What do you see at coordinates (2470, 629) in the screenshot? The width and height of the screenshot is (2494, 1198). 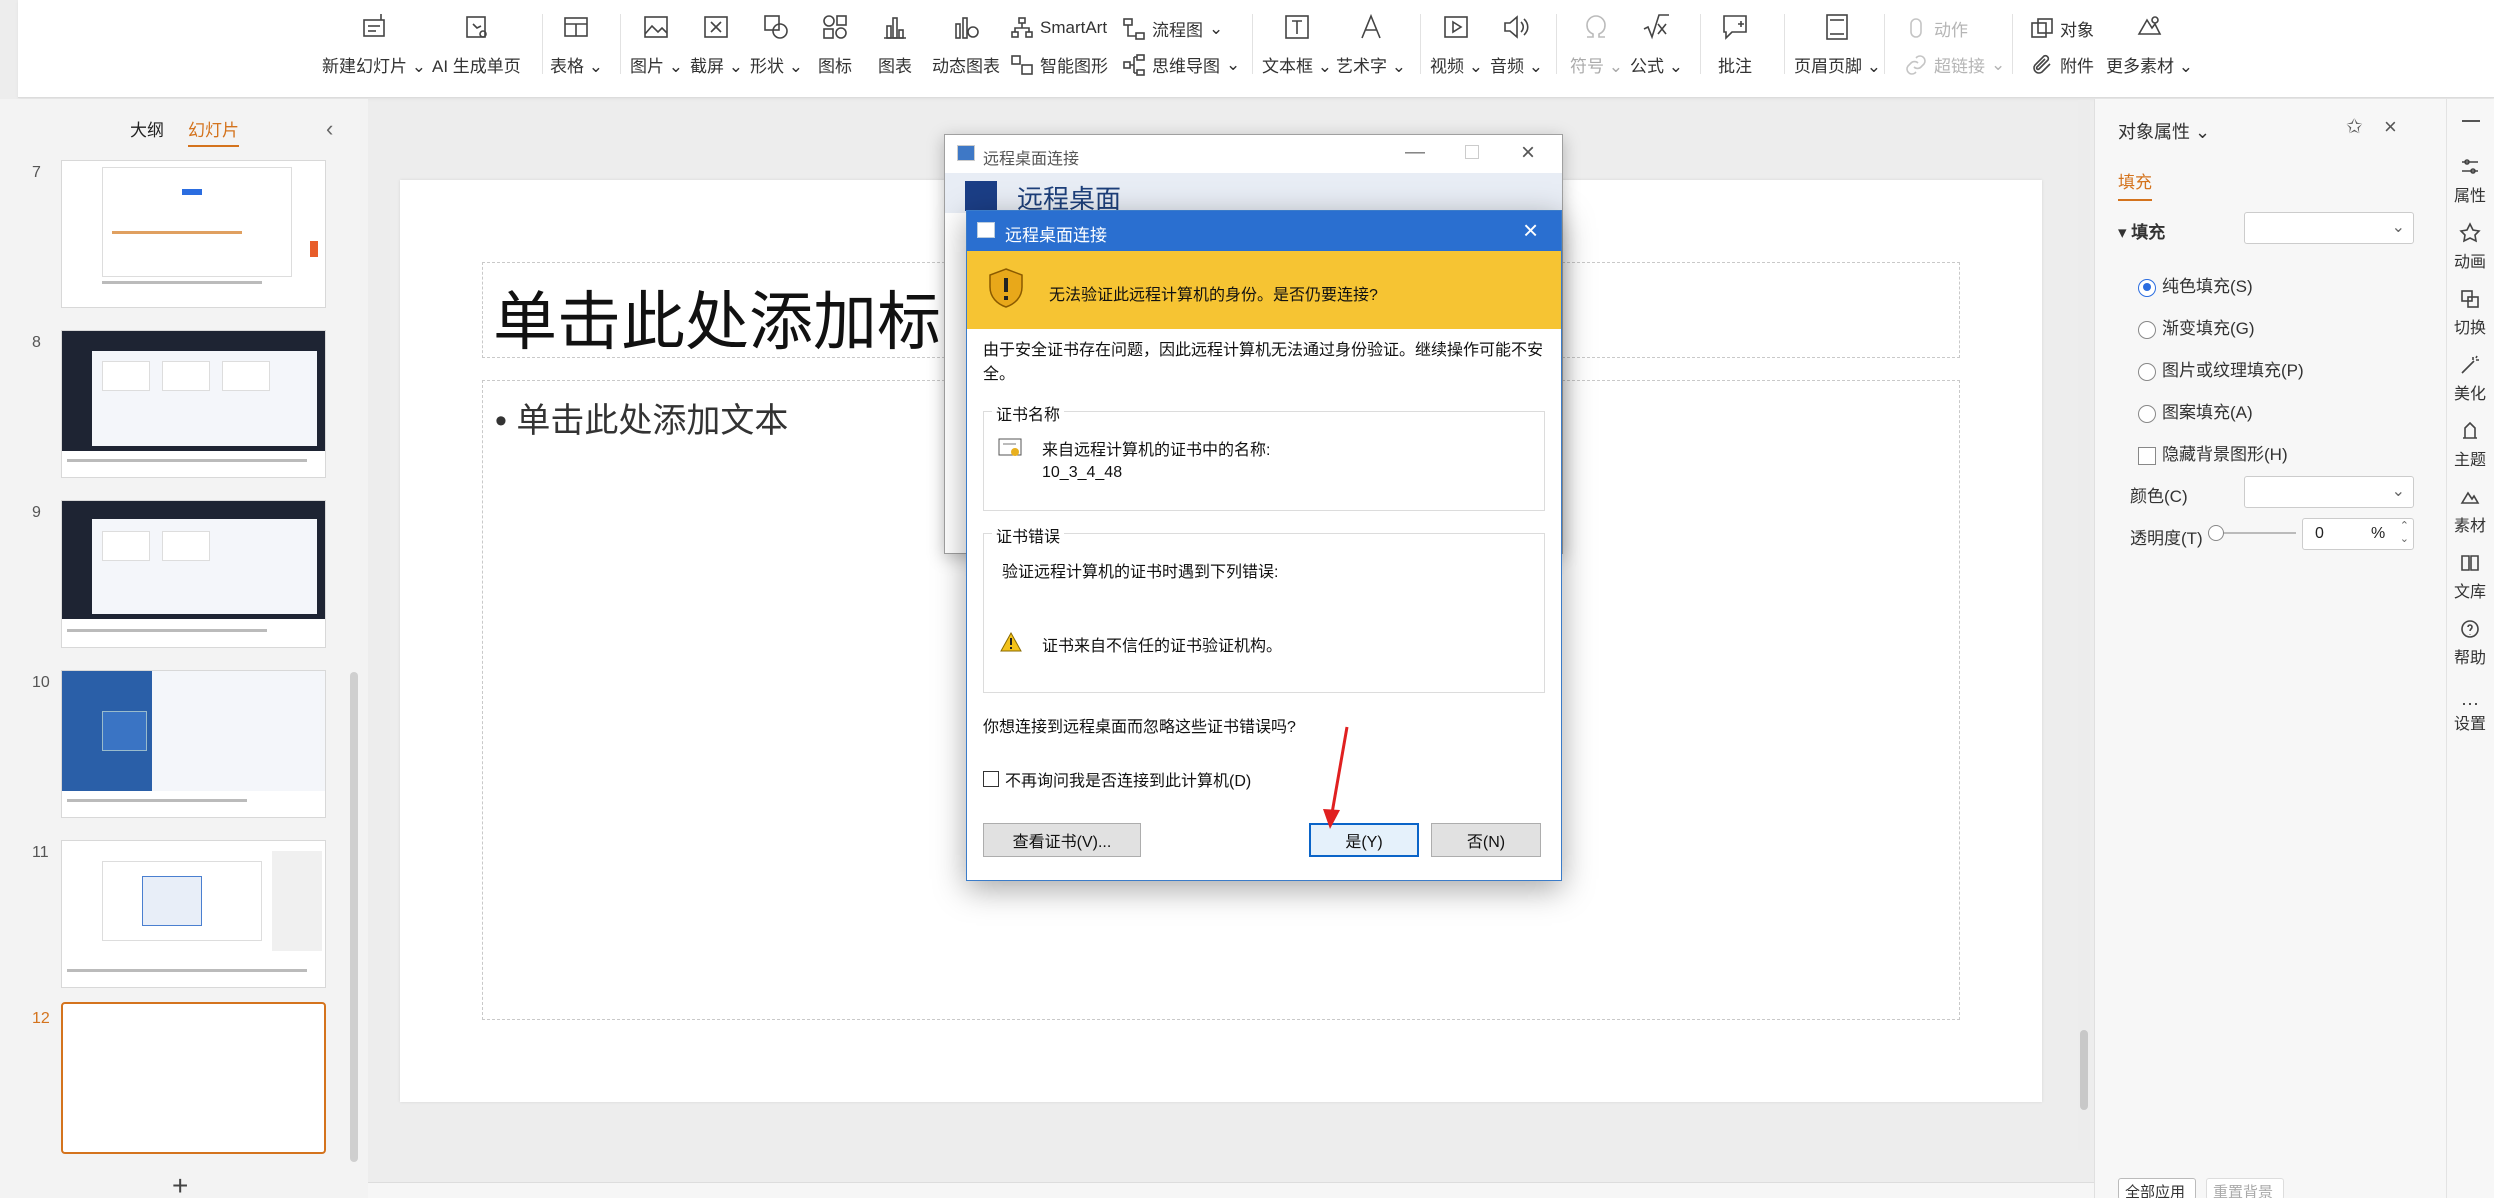 I see `help-icon` at bounding box center [2470, 629].